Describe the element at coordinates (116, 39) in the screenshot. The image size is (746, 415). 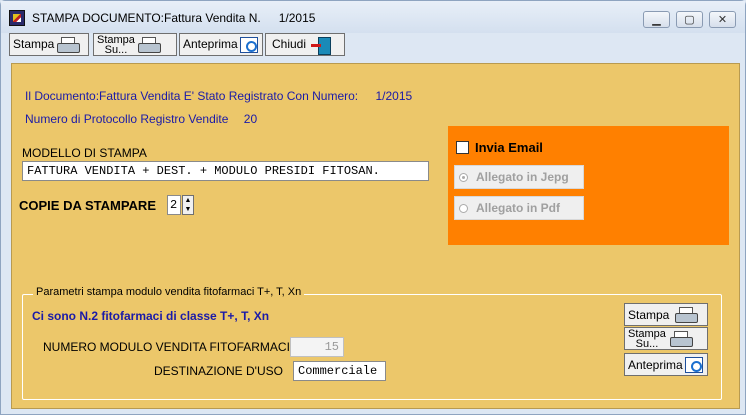
I see `print-on-label-line1: Stampa` at that location.